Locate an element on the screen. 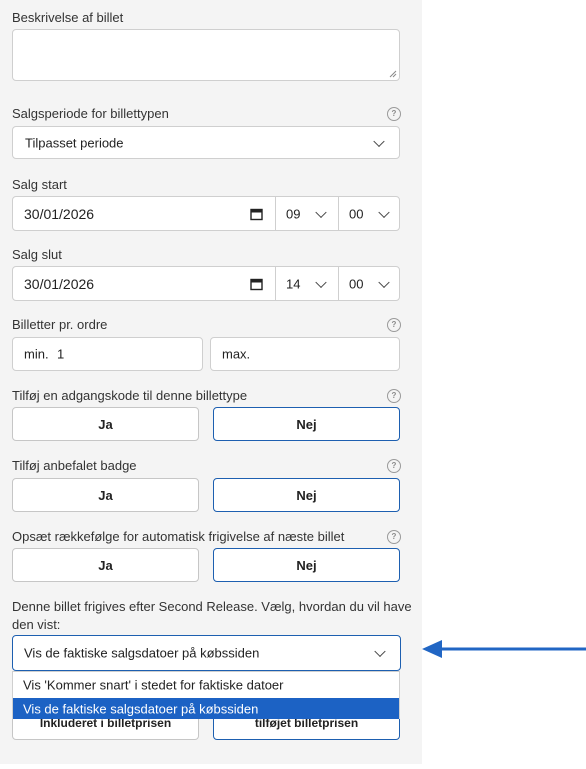 The width and height of the screenshot is (586, 769). max-placeholder: max. is located at coordinates (236, 354).